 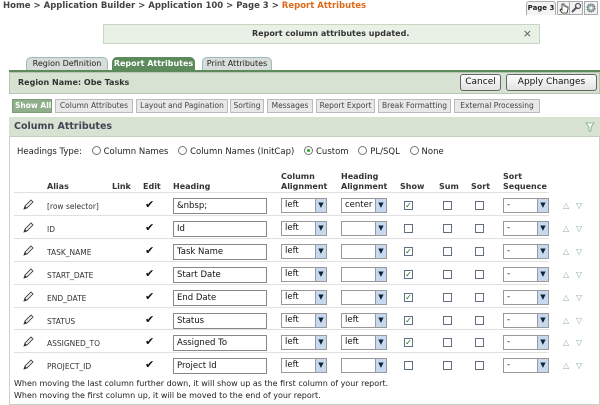 I want to click on breadcrumb-app-builder: Application Builder, so click(x=90, y=6).